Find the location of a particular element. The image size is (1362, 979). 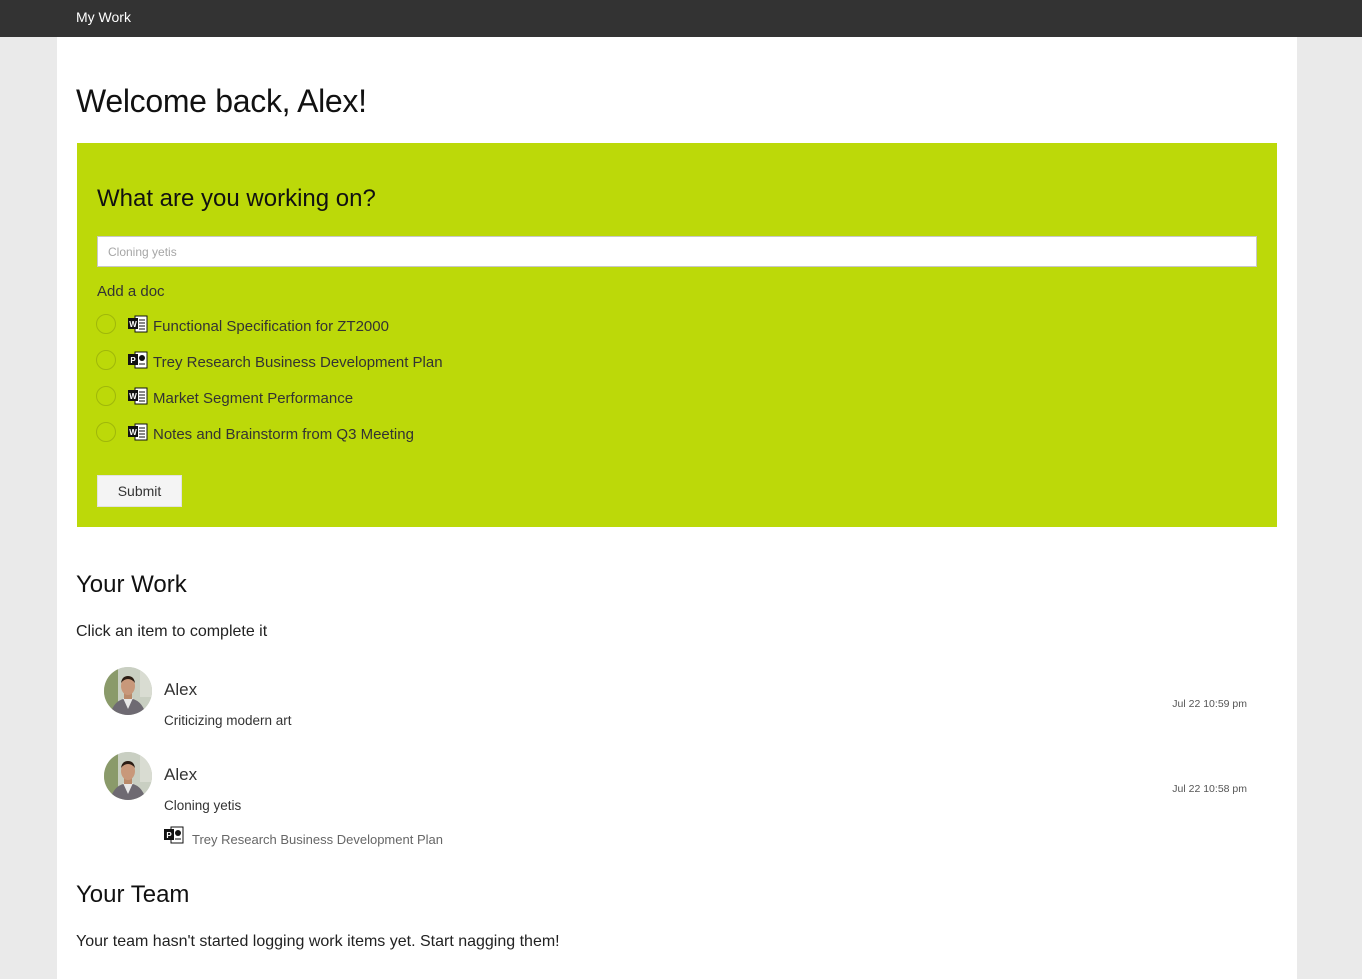

add-doc-label: Add a doc is located at coordinates (131, 291).